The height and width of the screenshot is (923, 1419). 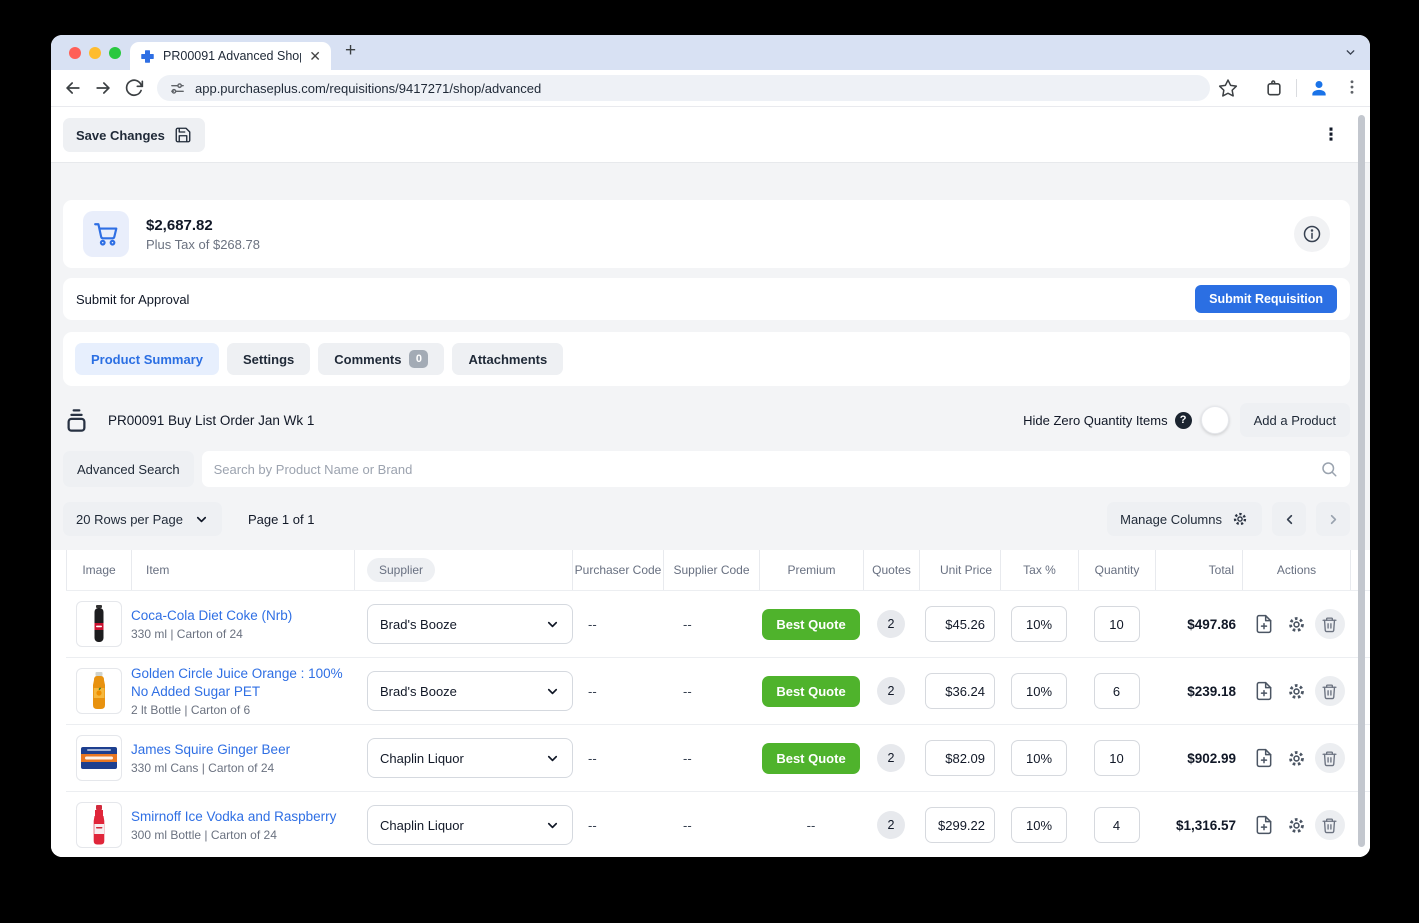 What do you see at coordinates (1361, 481) in the screenshot?
I see `vertical-scrollbar` at bounding box center [1361, 481].